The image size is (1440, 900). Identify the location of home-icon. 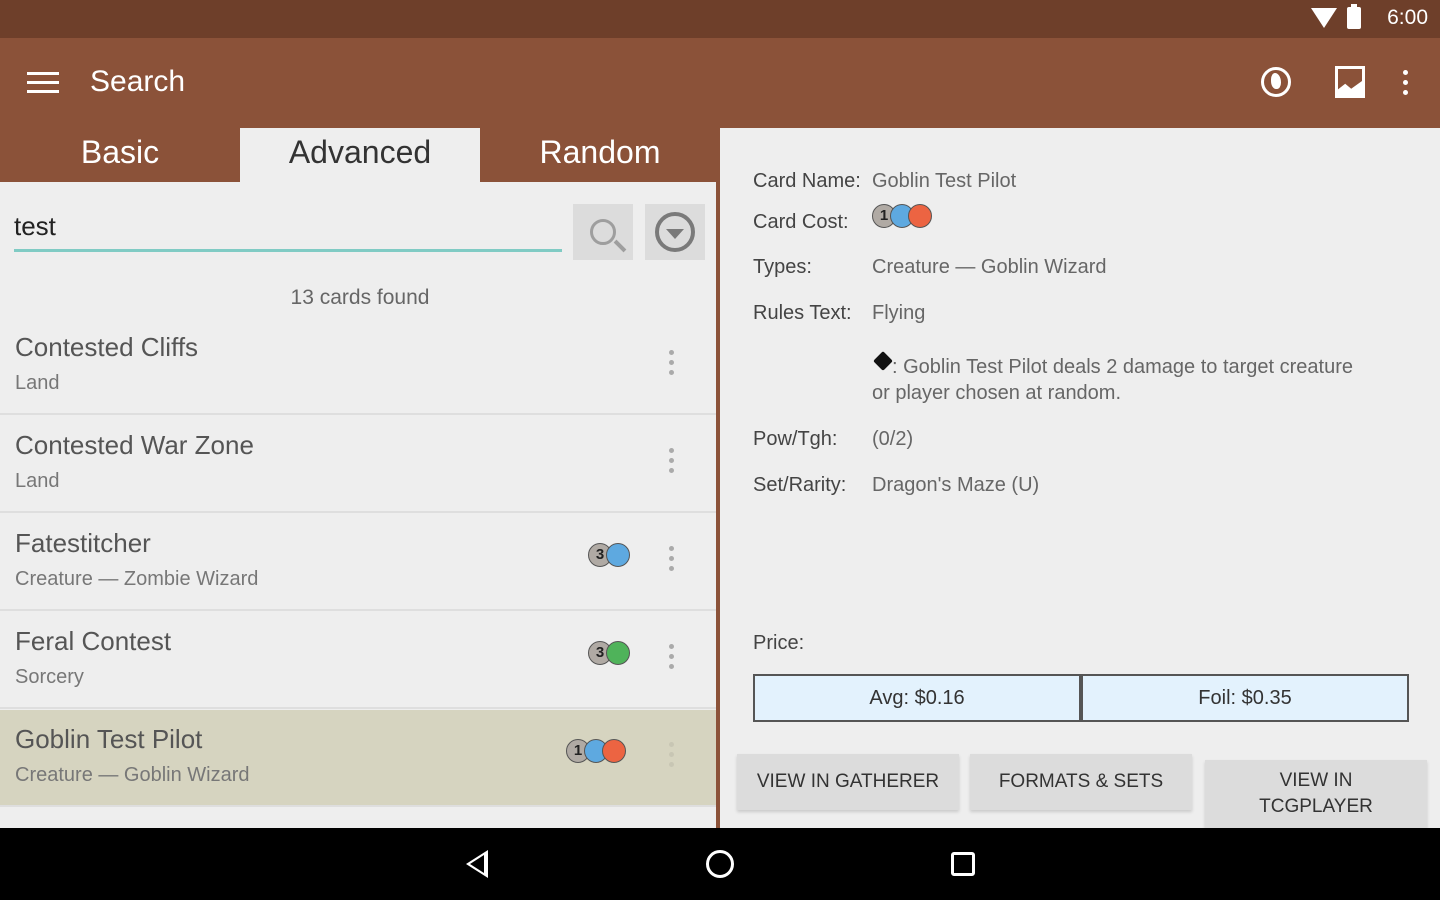
(720, 864).